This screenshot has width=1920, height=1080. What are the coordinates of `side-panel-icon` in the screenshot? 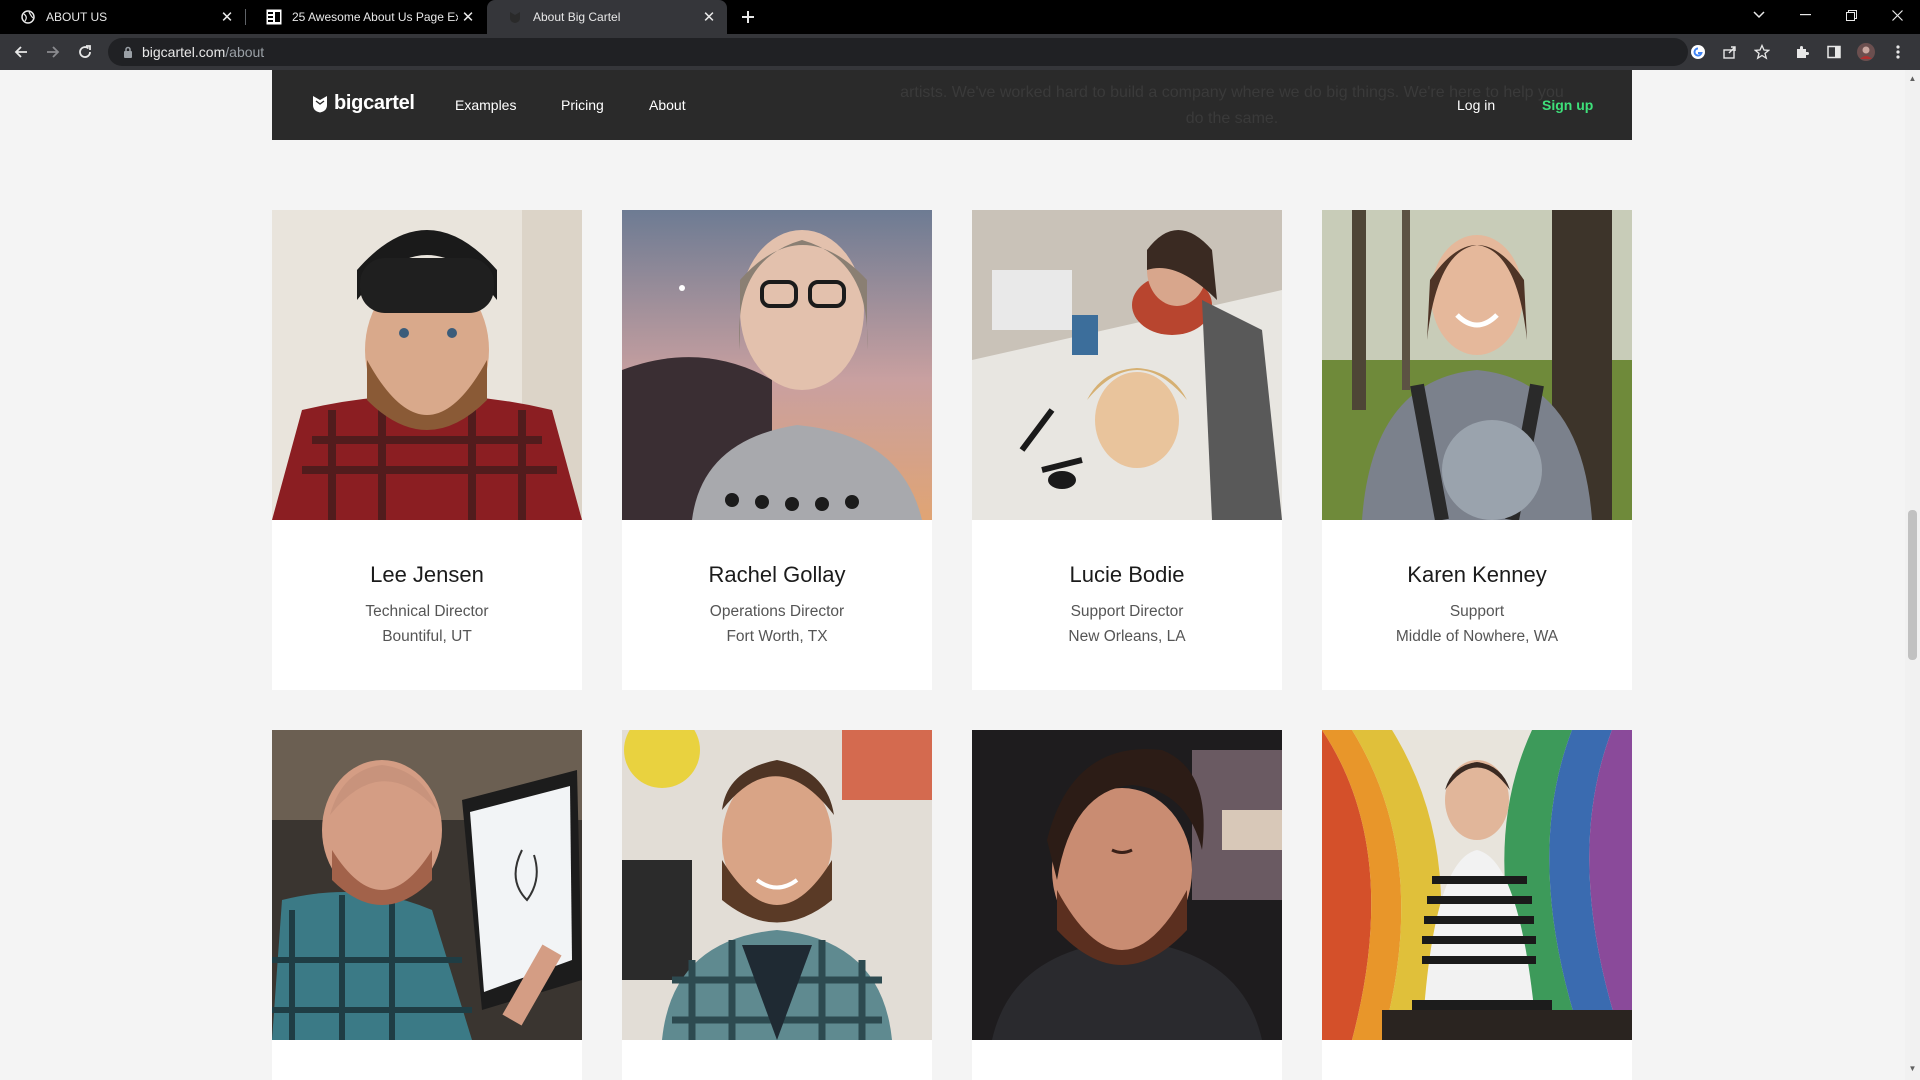 It's located at (1834, 52).